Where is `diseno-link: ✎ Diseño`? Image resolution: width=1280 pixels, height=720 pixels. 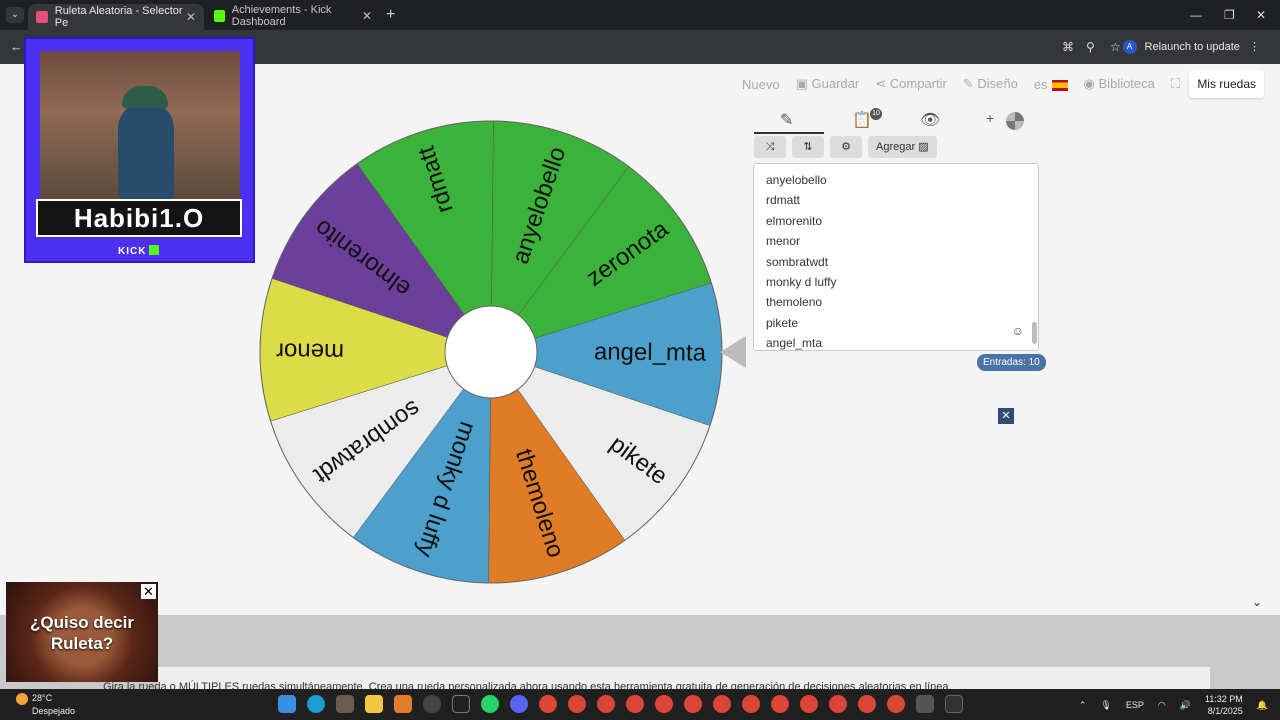
diseno-link: ✎ Diseño is located at coordinates (990, 84).